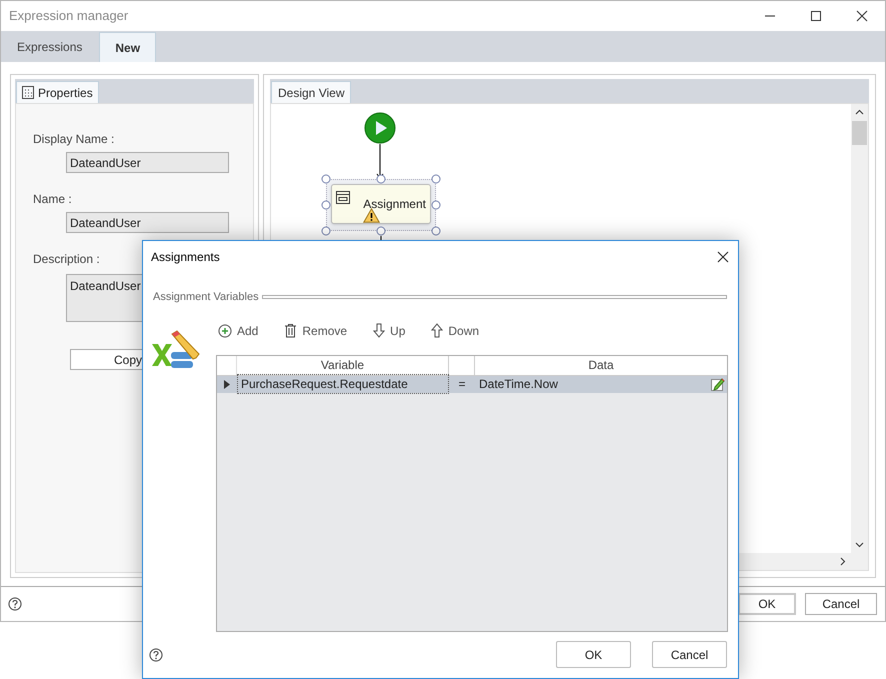 The height and width of the screenshot is (679, 886). What do you see at coordinates (185, 257) in the screenshot?
I see `dialog-title: Assignments` at bounding box center [185, 257].